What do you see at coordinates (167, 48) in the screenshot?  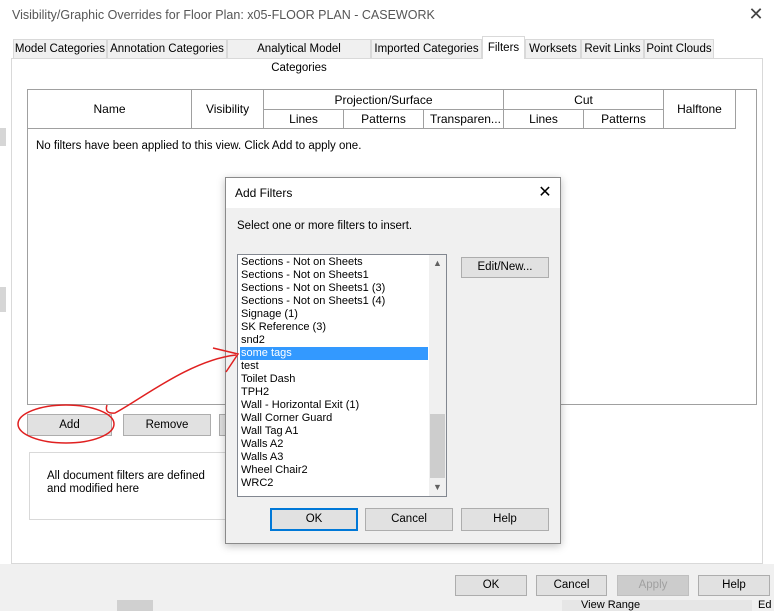 I see `tab-annotation-categories: Annotation Categories` at bounding box center [167, 48].